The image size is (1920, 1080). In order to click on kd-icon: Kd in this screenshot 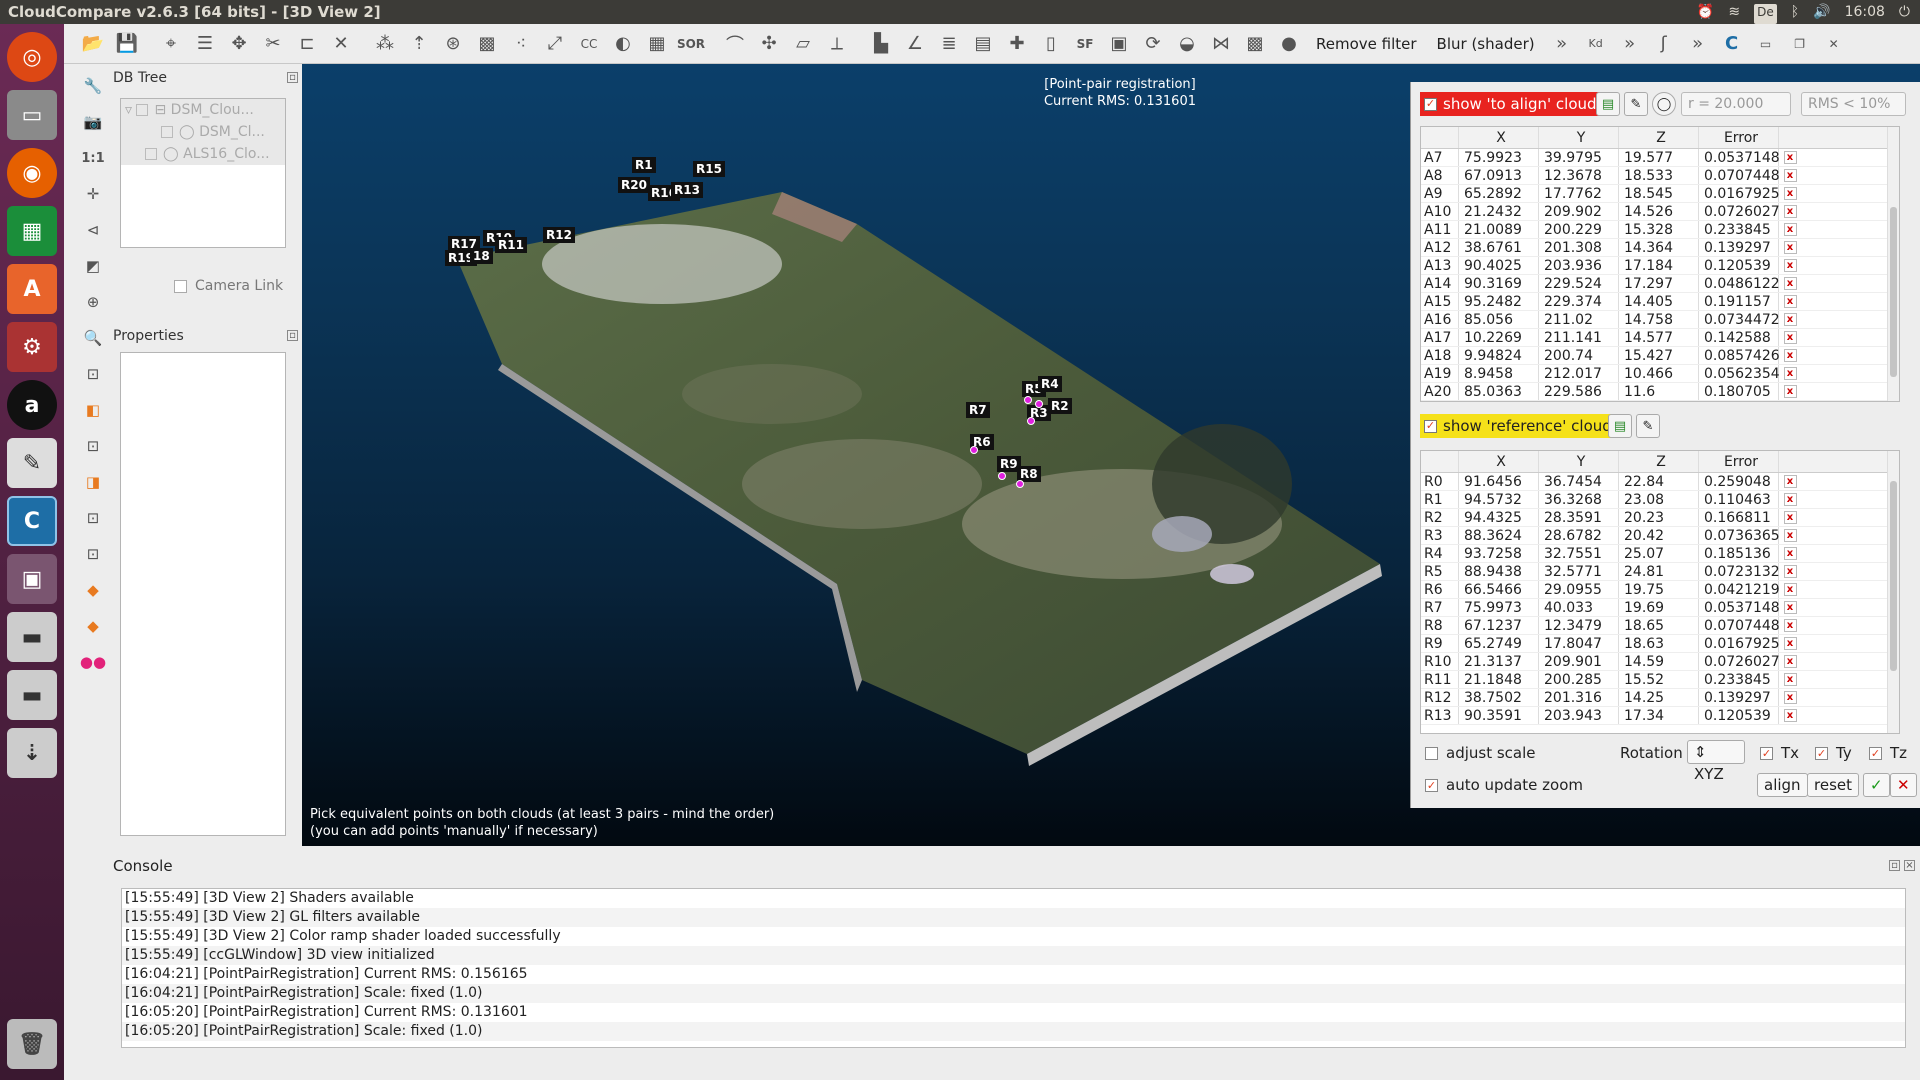, I will do `click(1596, 44)`.